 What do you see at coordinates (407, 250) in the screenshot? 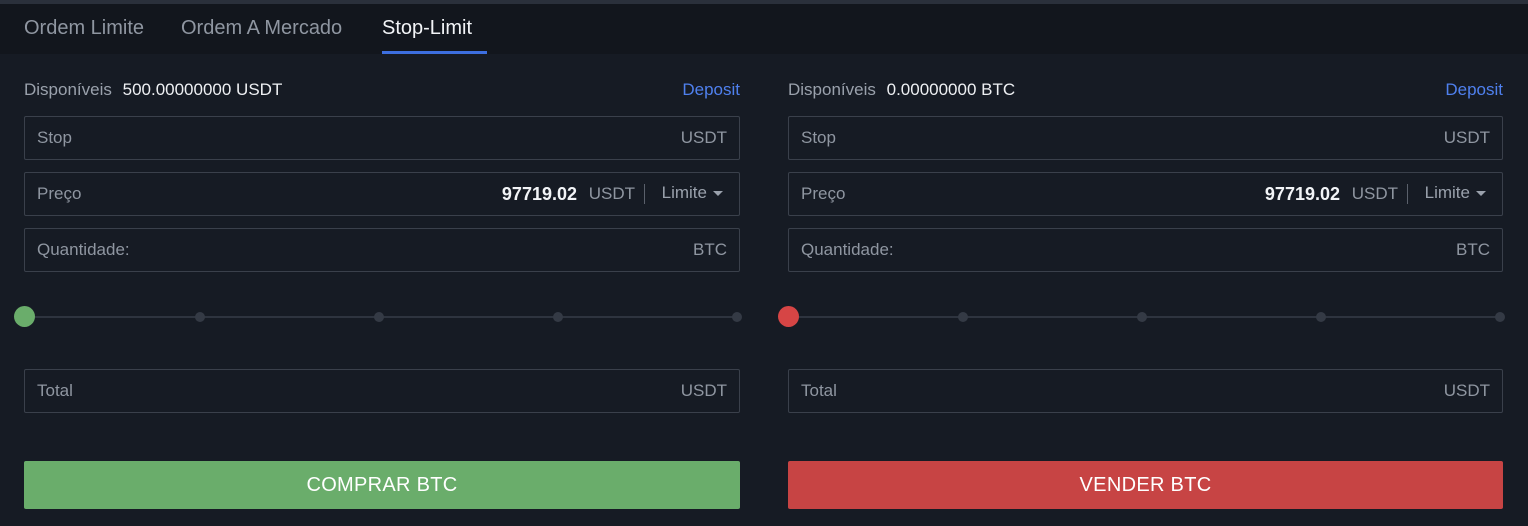
I see `buy-quantity-input` at bounding box center [407, 250].